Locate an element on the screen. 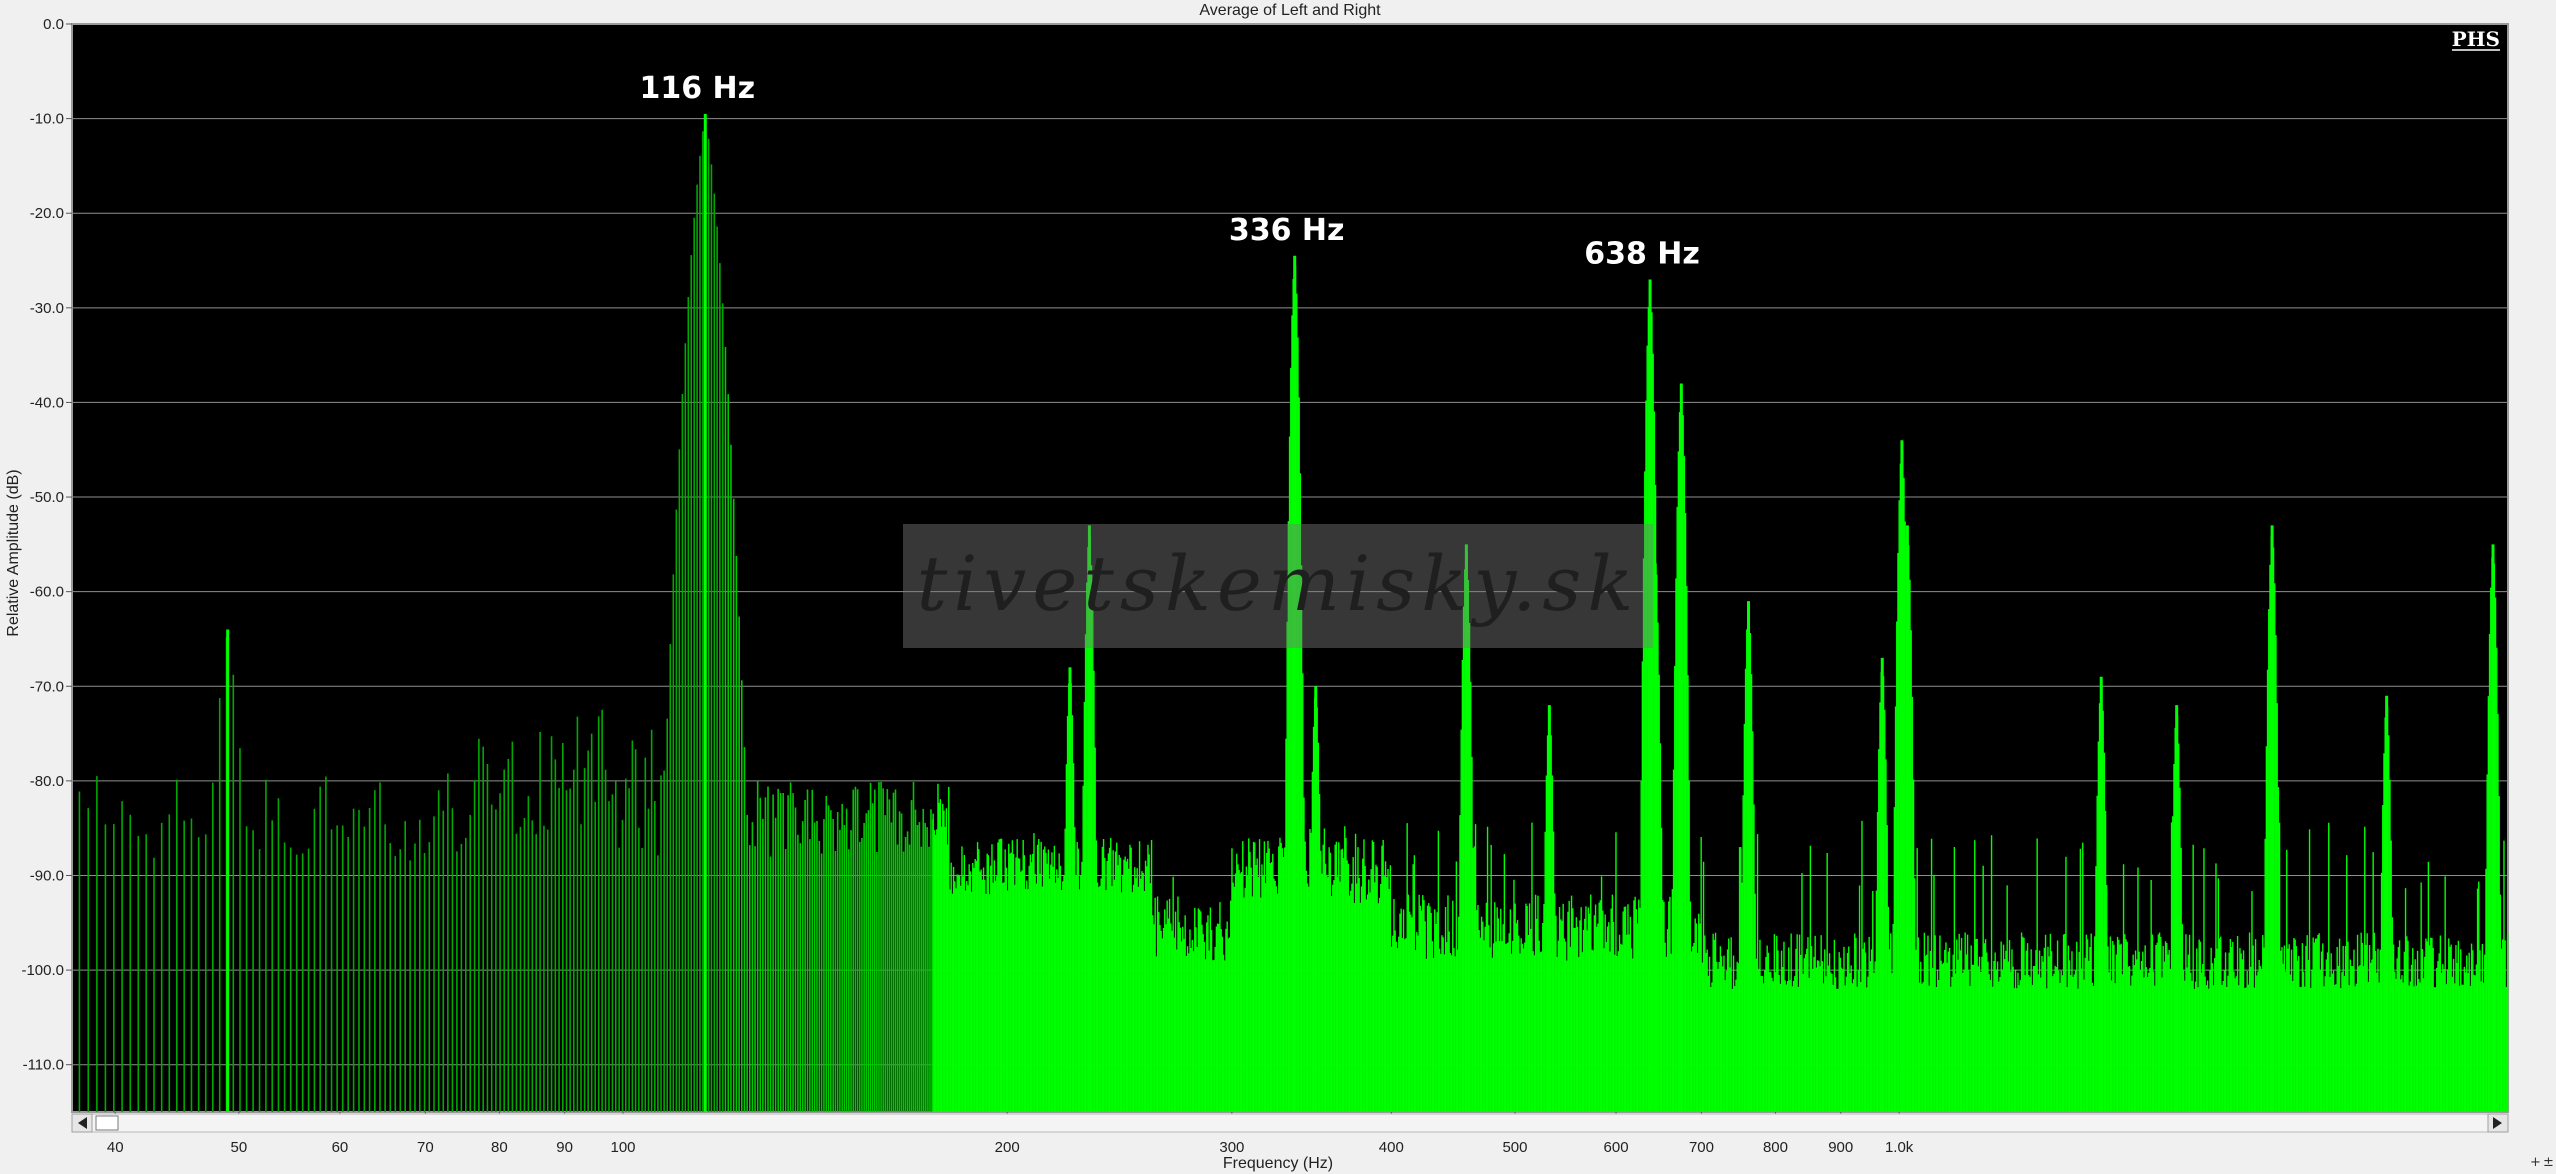 Image resolution: width=2556 pixels, height=1174 pixels. x-tick-label: 900 is located at coordinates (1840, 1147).